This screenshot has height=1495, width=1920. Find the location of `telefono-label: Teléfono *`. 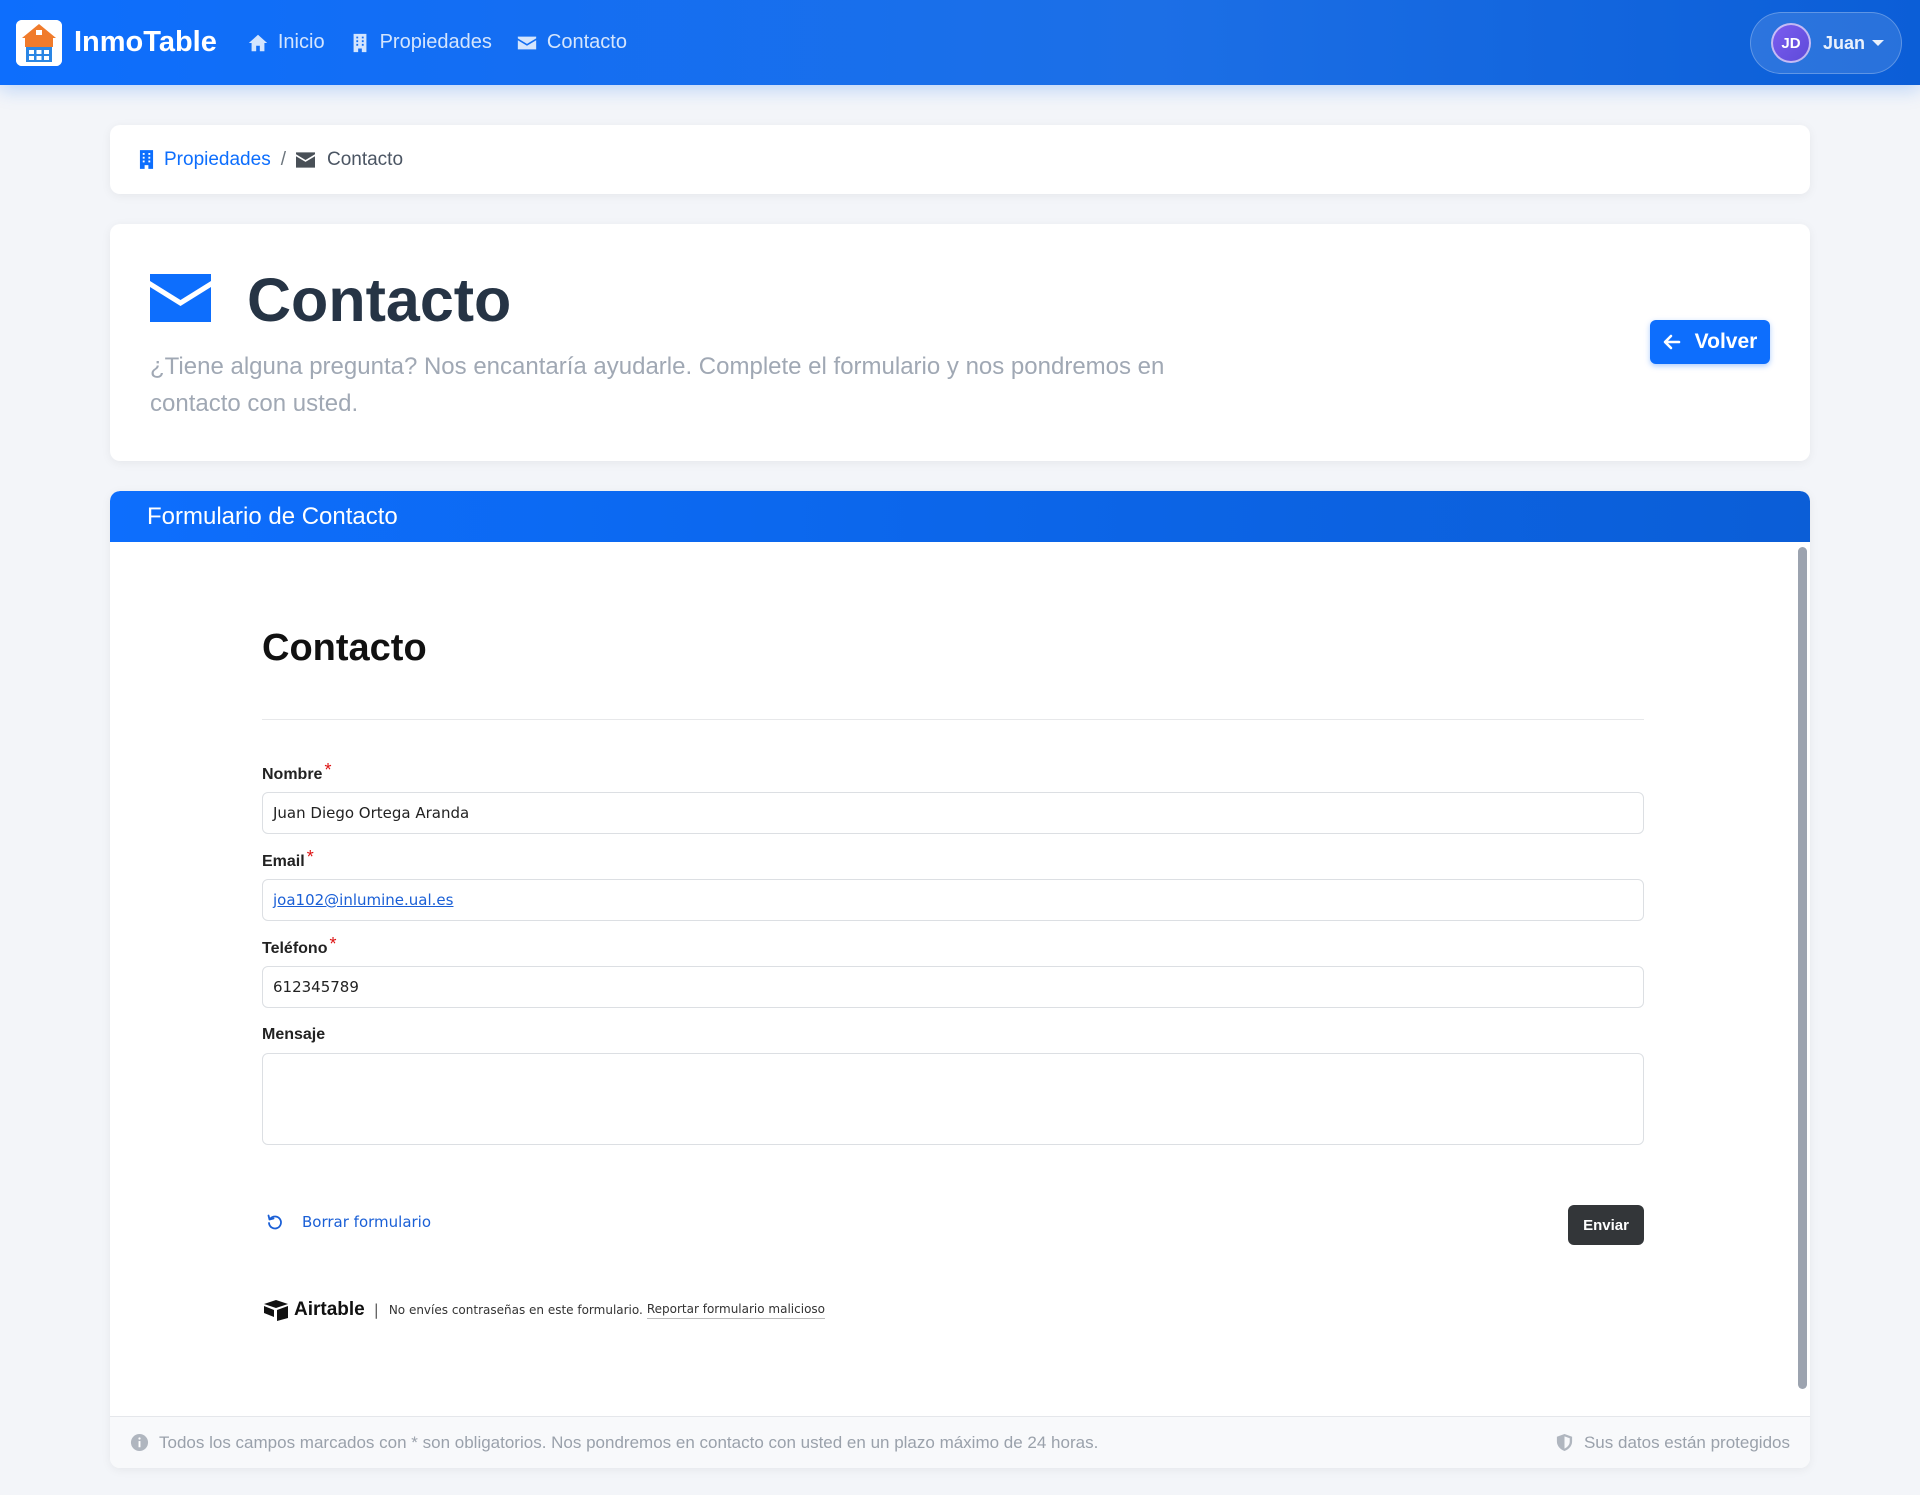

telefono-label: Teléfono * is located at coordinates (299, 946).